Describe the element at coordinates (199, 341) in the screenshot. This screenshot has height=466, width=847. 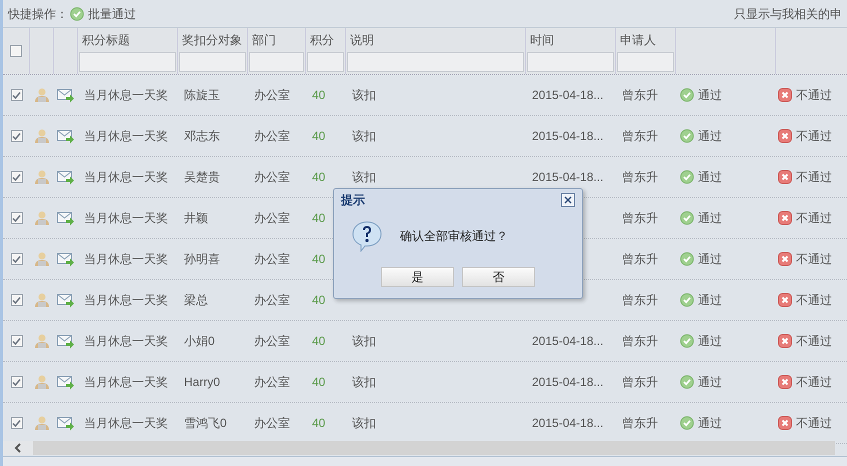
I see `table-cell: 小娟0` at that location.